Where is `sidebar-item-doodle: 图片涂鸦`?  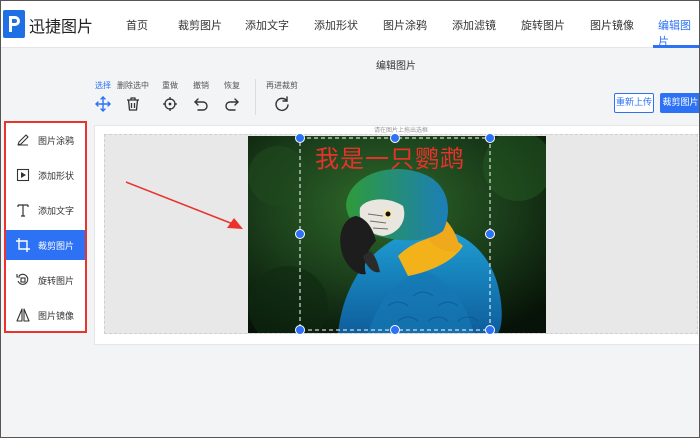 sidebar-item-doodle: 图片涂鸦 is located at coordinates (45, 140).